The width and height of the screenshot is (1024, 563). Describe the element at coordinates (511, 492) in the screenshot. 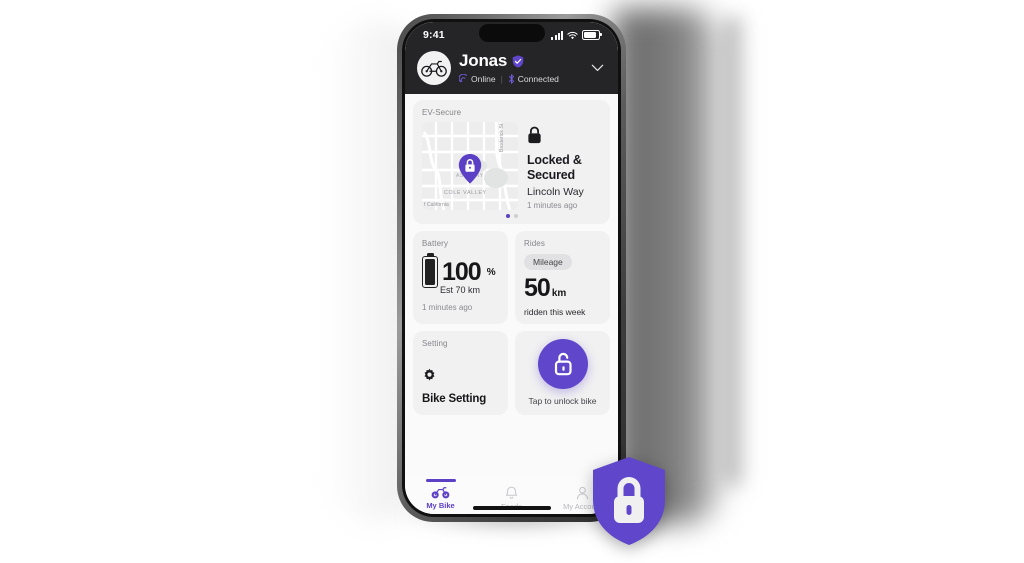

I see `bell-icon` at that location.